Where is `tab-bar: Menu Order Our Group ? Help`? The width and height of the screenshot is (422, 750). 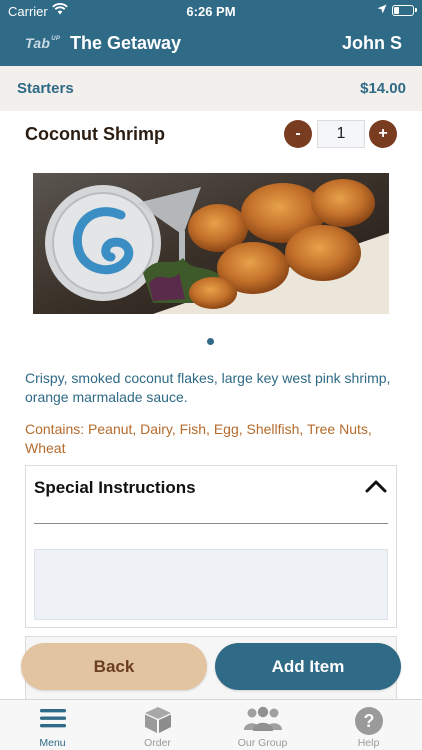 tab-bar: Menu Order Our Group ? Help is located at coordinates (211, 724).